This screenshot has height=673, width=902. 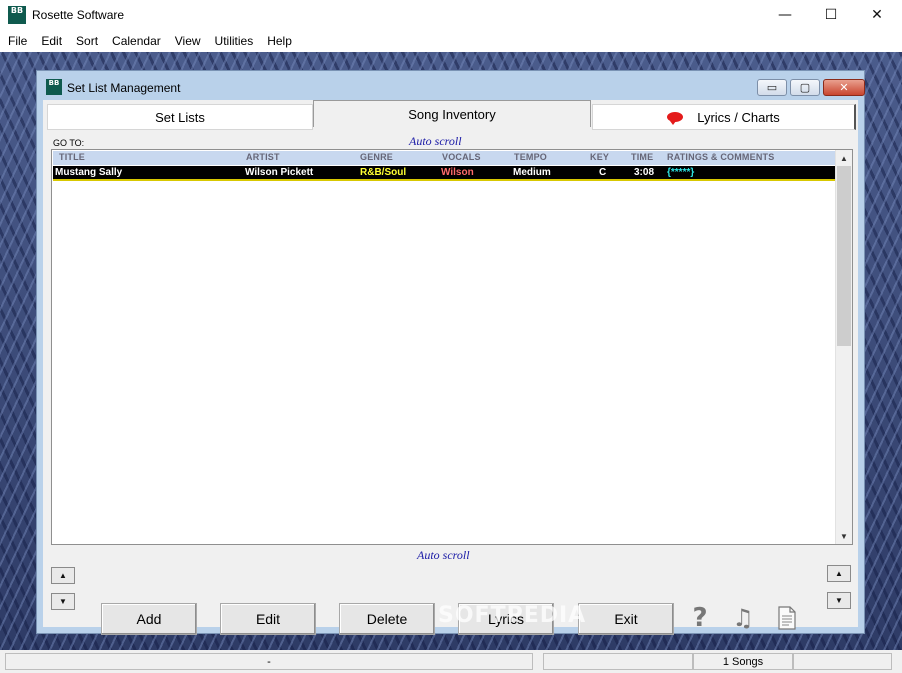 What do you see at coordinates (435, 141) in the screenshot?
I see `autoscroll-top: Auto scroll` at bounding box center [435, 141].